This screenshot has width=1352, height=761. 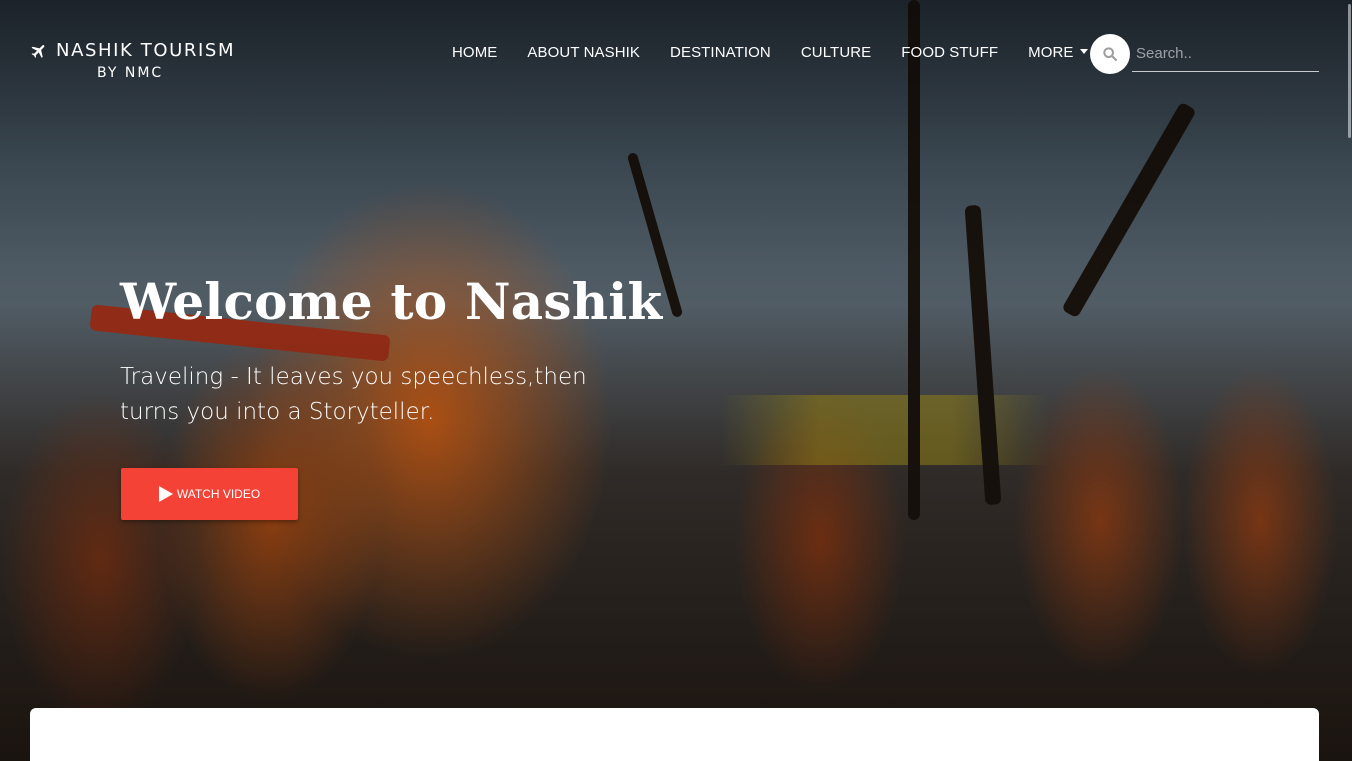 What do you see at coordinates (1225, 54) in the screenshot?
I see `search-input` at bounding box center [1225, 54].